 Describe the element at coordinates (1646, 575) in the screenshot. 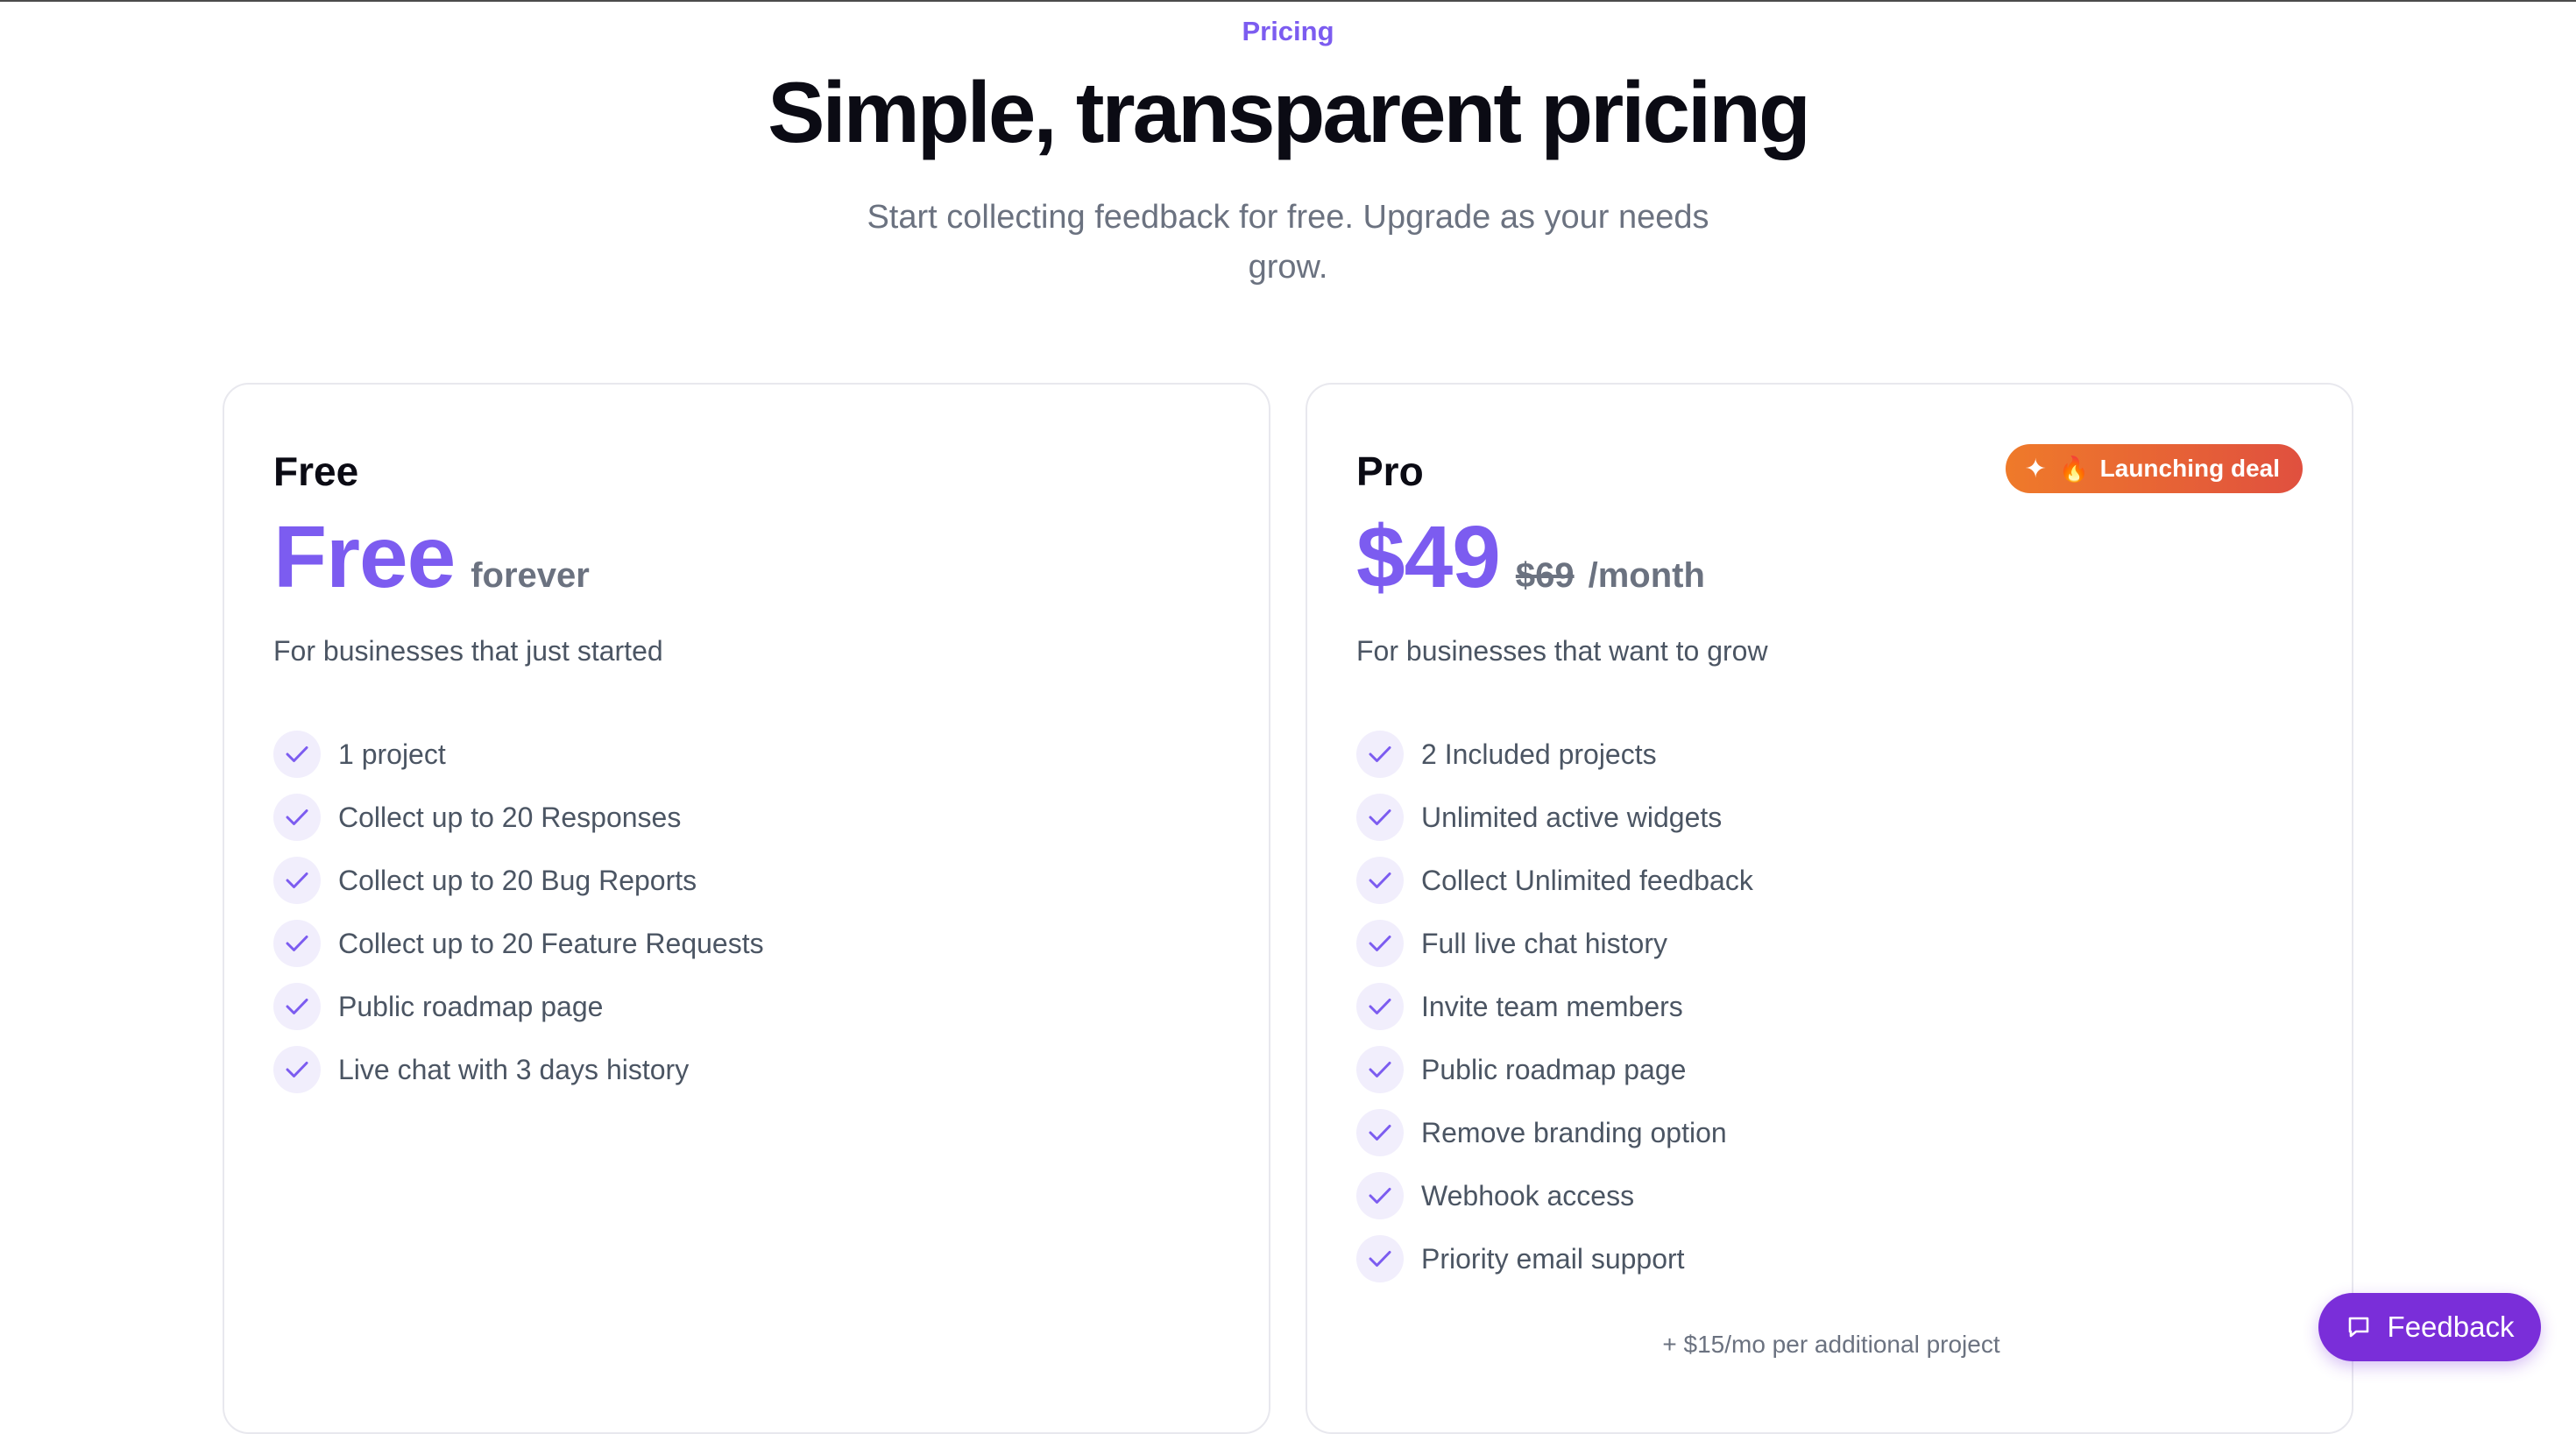

I see `price-period: /month` at that location.